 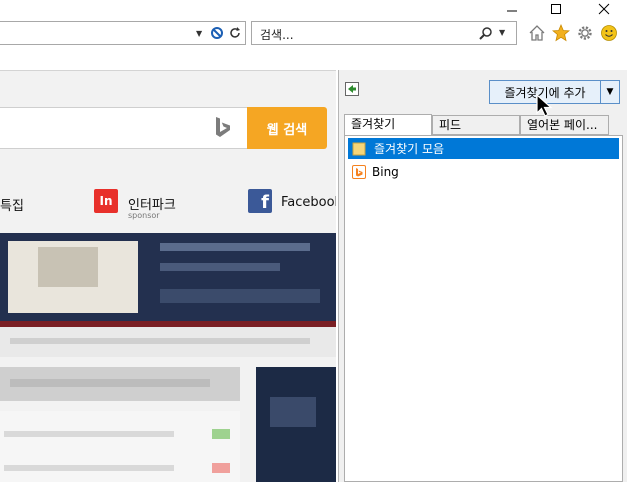 What do you see at coordinates (585, 33) in the screenshot?
I see `gear-icon` at bounding box center [585, 33].